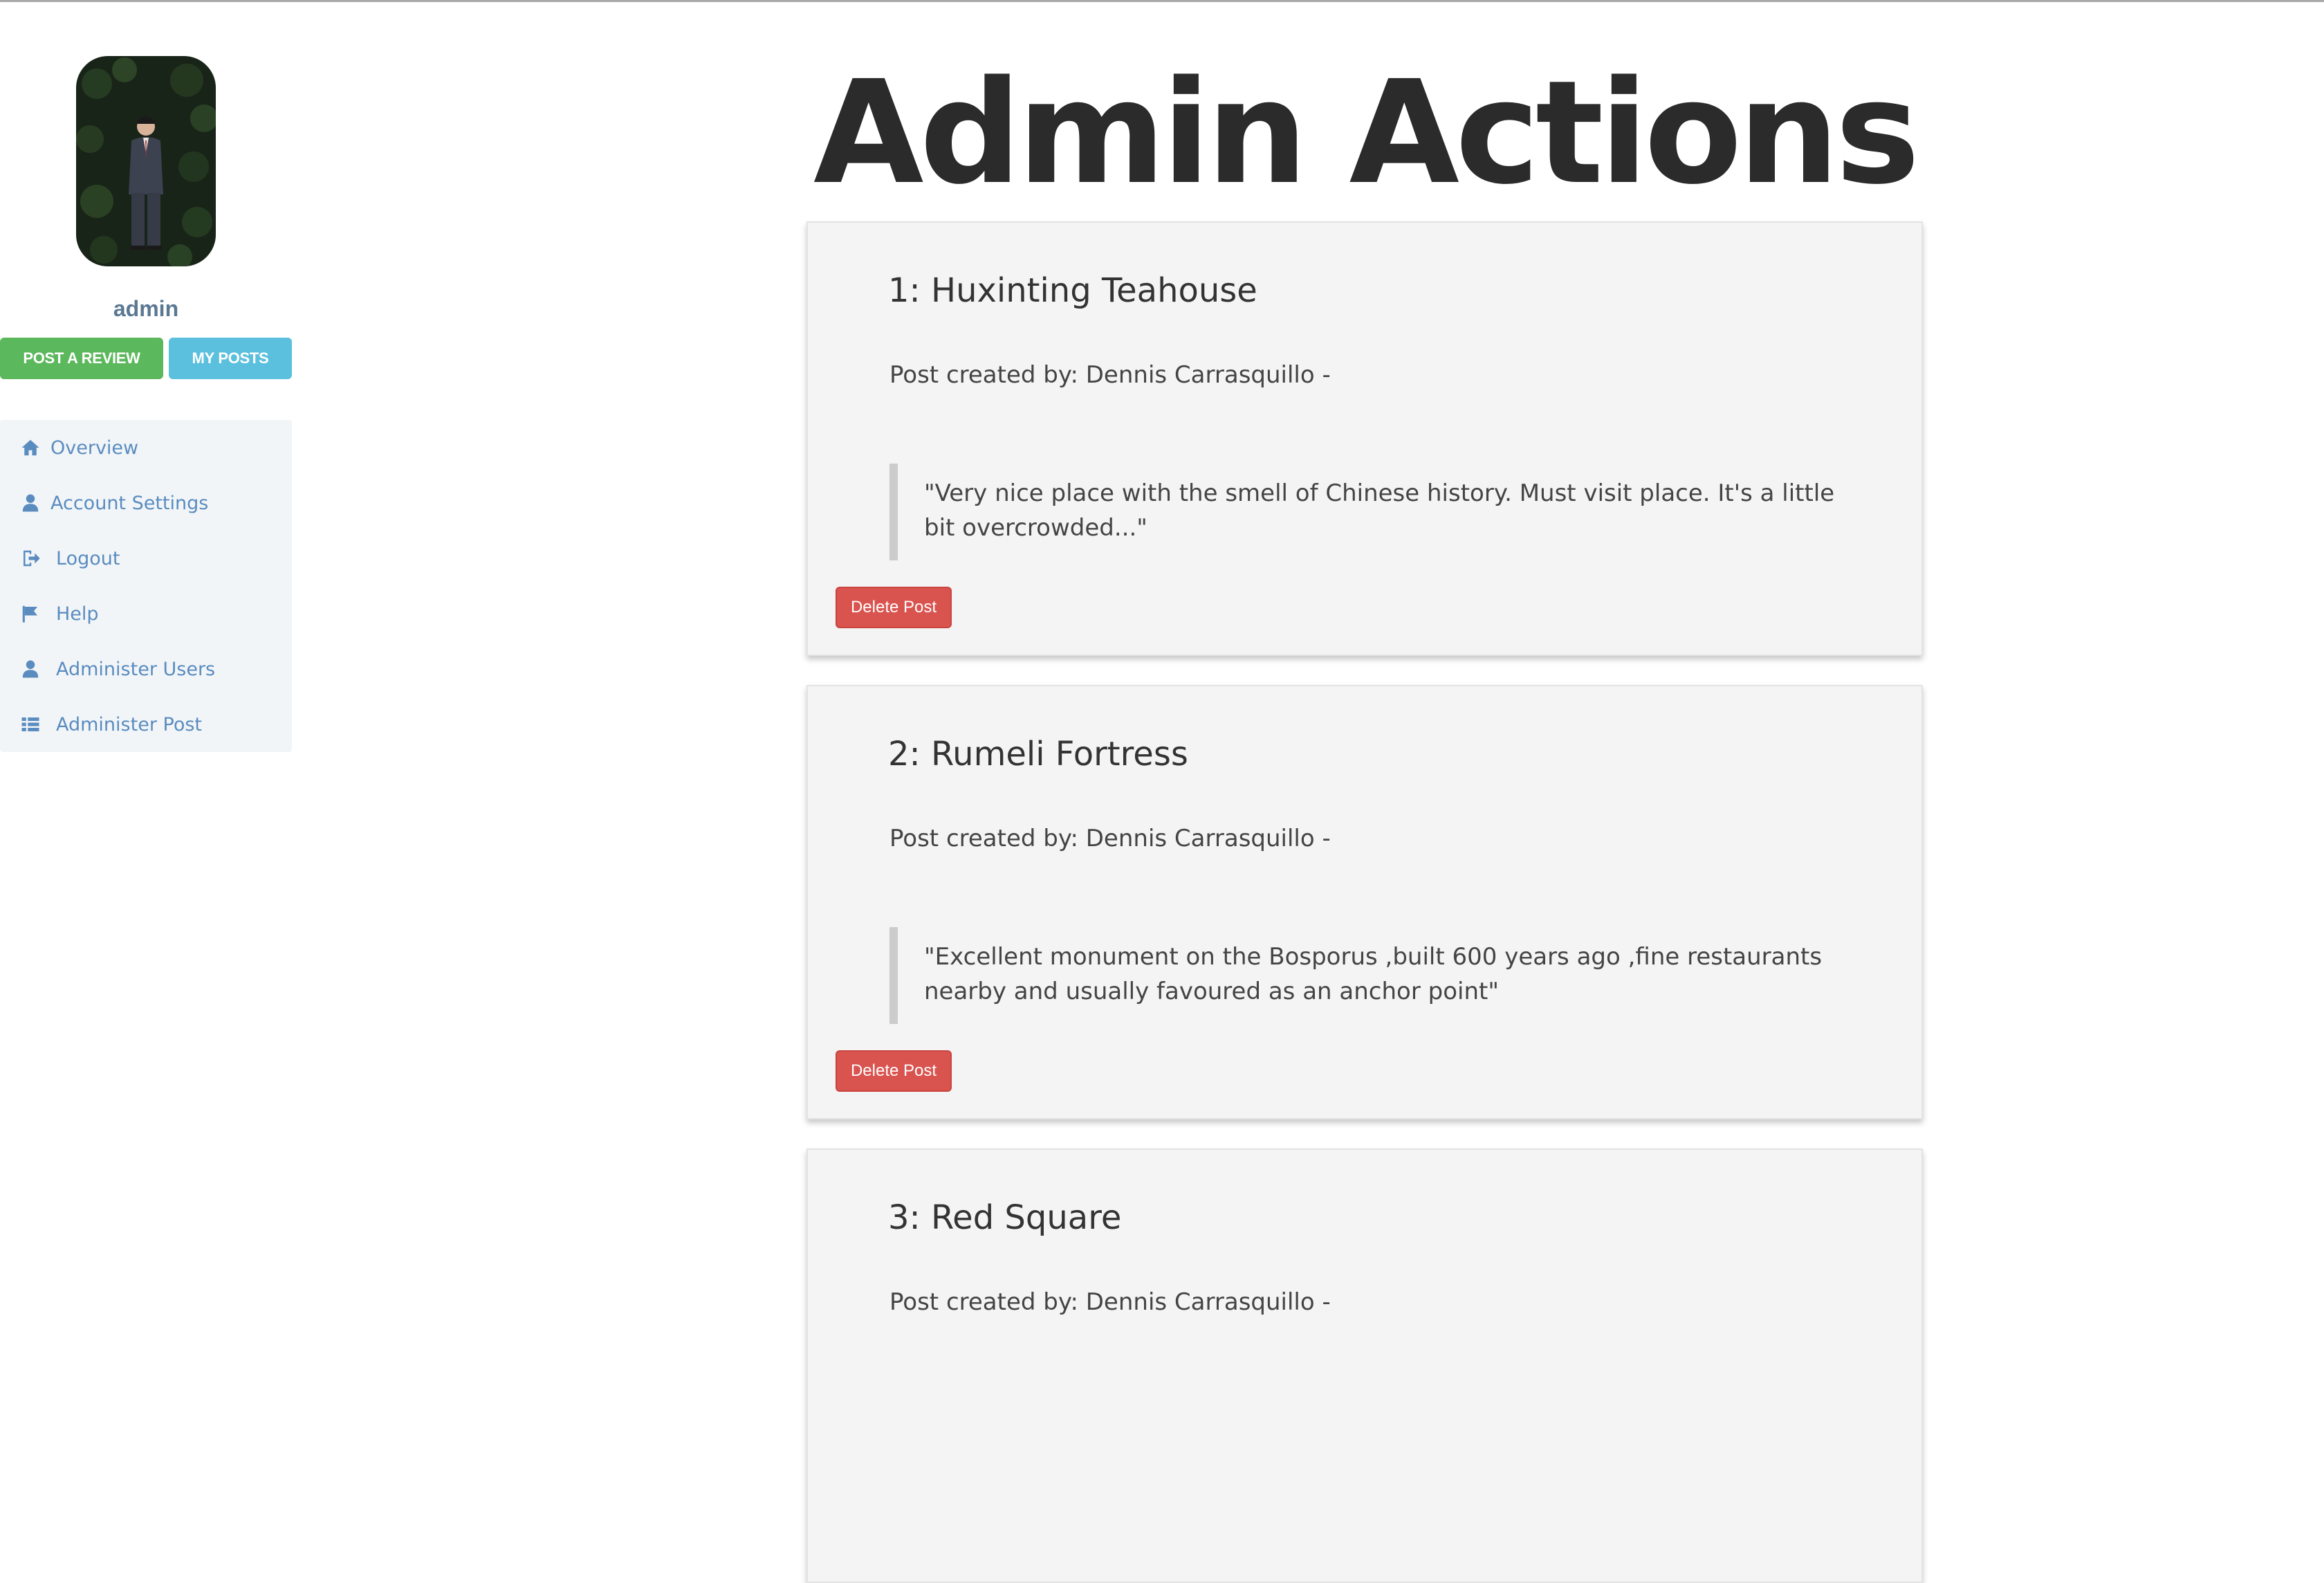 This screenshot has width=2324, height=1583. Describe the element at coordinates (1162, 1) in the screenshot. I see `top-border` at that location.